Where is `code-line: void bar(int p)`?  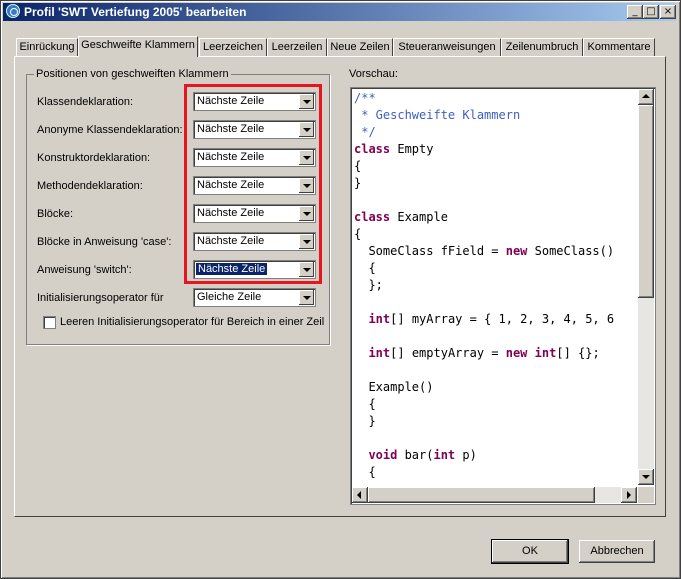 code-line: void bar(int p) is located at coordinates (484, 455).